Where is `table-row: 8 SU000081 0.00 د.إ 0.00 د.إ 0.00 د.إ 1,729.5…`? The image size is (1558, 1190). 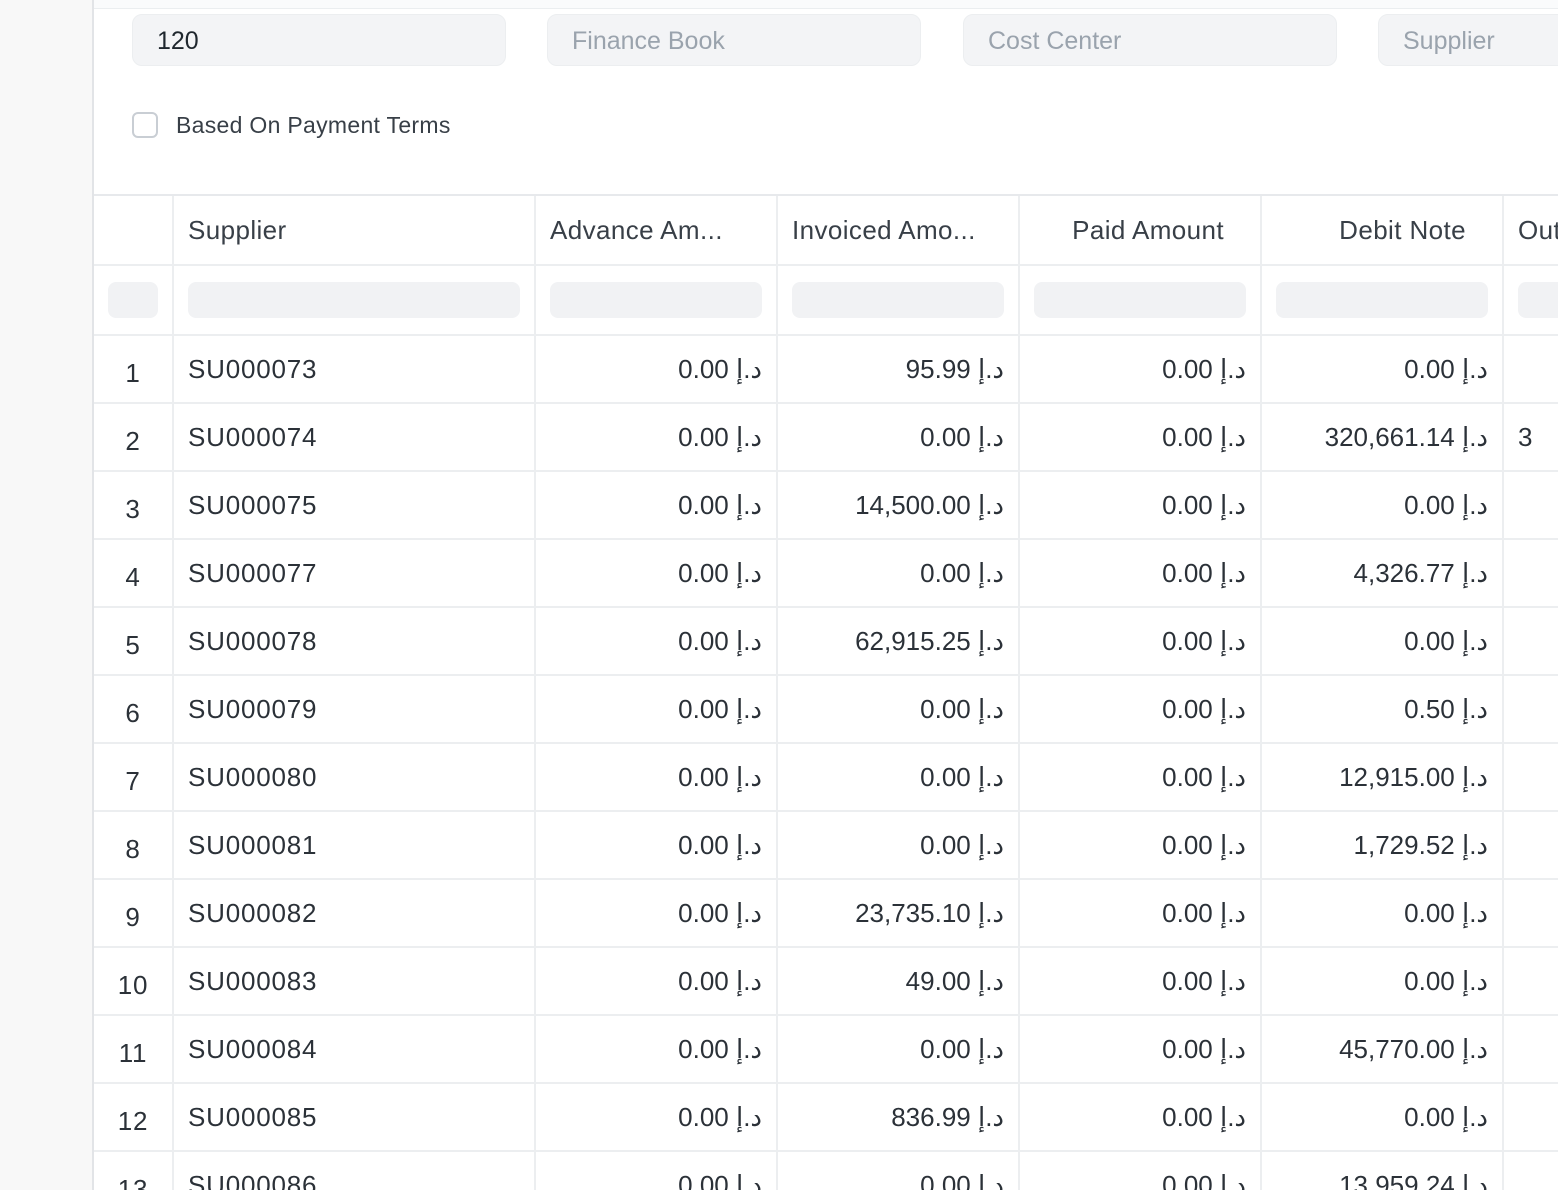 table-row: 8 SU000081 0.00 د.إ 0.00 د.إ 0.00 د.إ 1,729.5… is located at coordinates (826, 846).